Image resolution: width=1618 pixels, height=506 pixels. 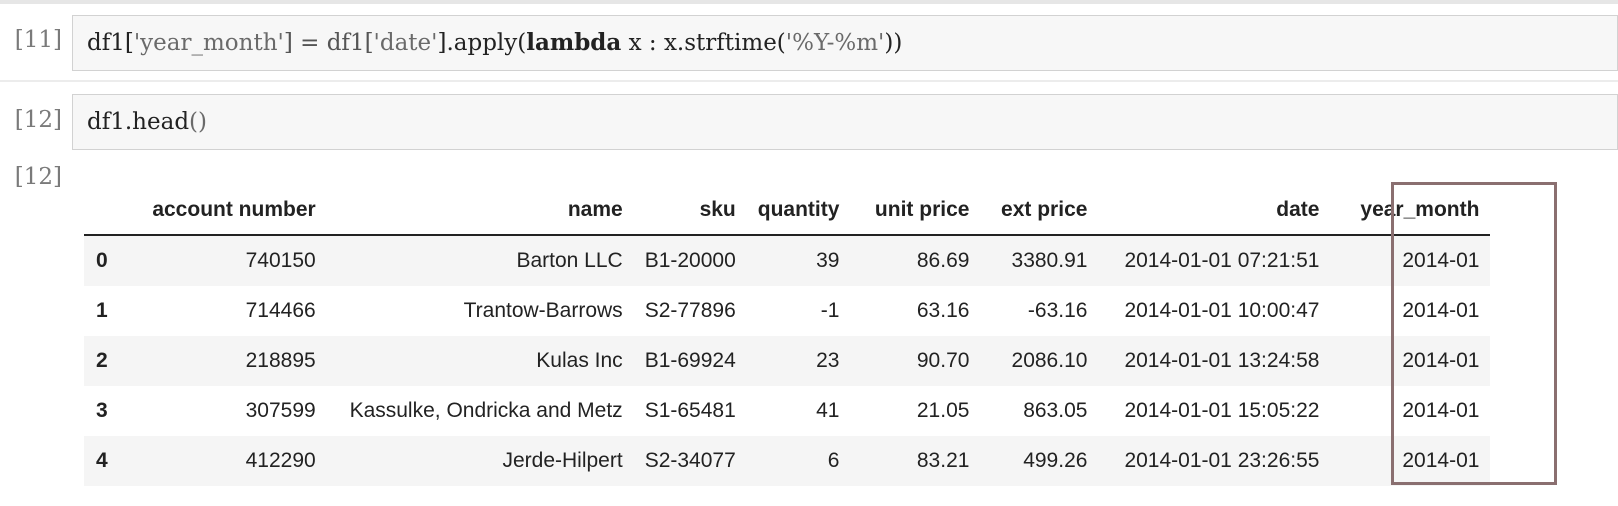 I want to click on code-string-year-month: 'year_month', so click(x=208, y=43).